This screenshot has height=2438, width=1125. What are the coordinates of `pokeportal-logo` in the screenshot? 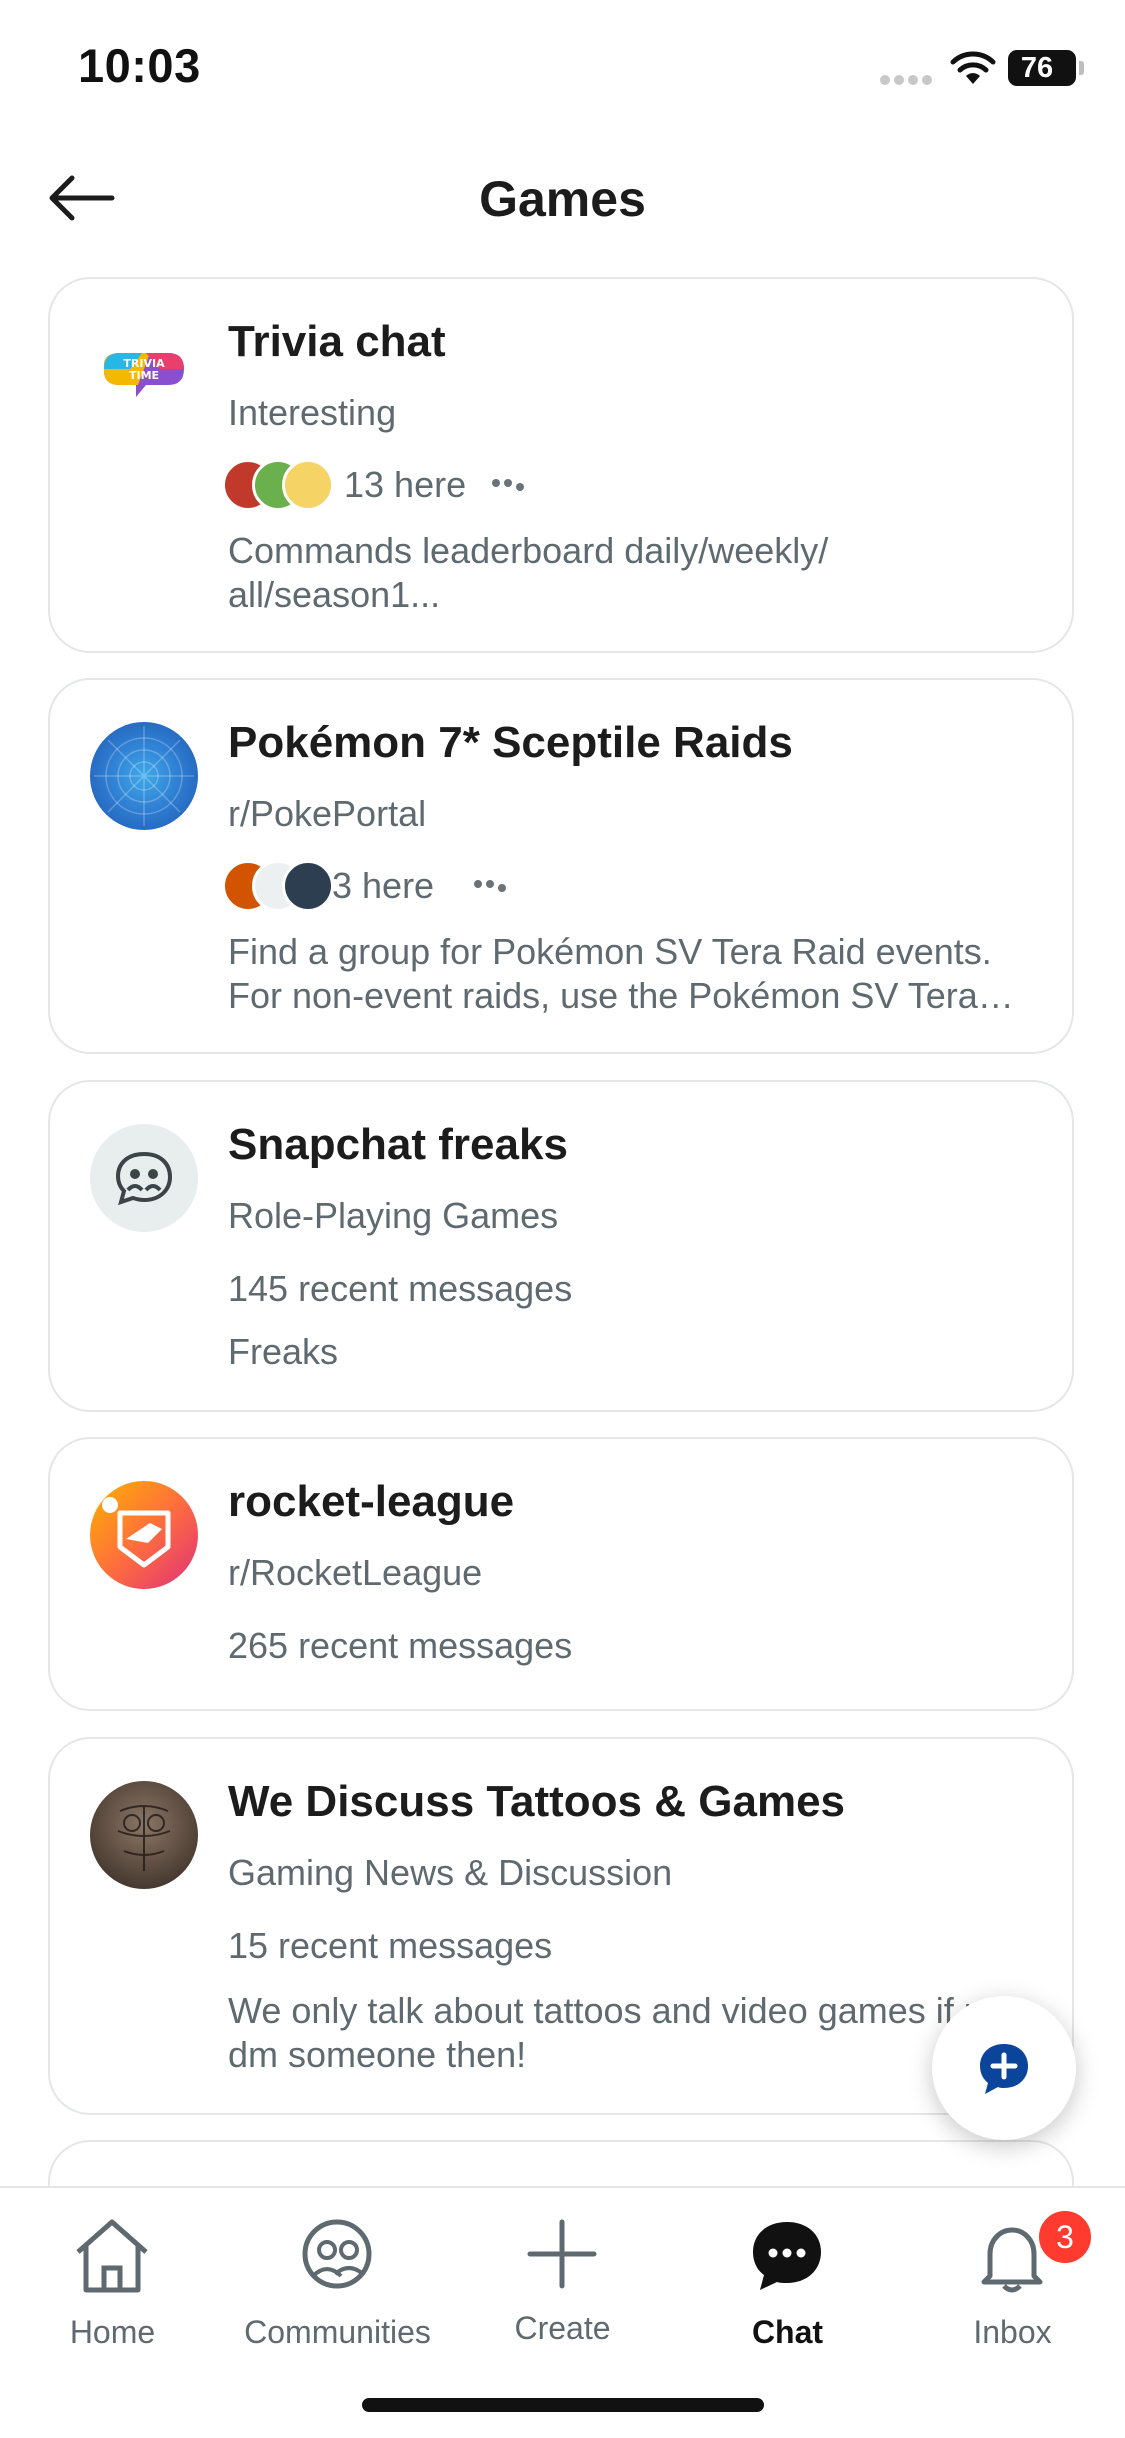 It's located at (144, 776).